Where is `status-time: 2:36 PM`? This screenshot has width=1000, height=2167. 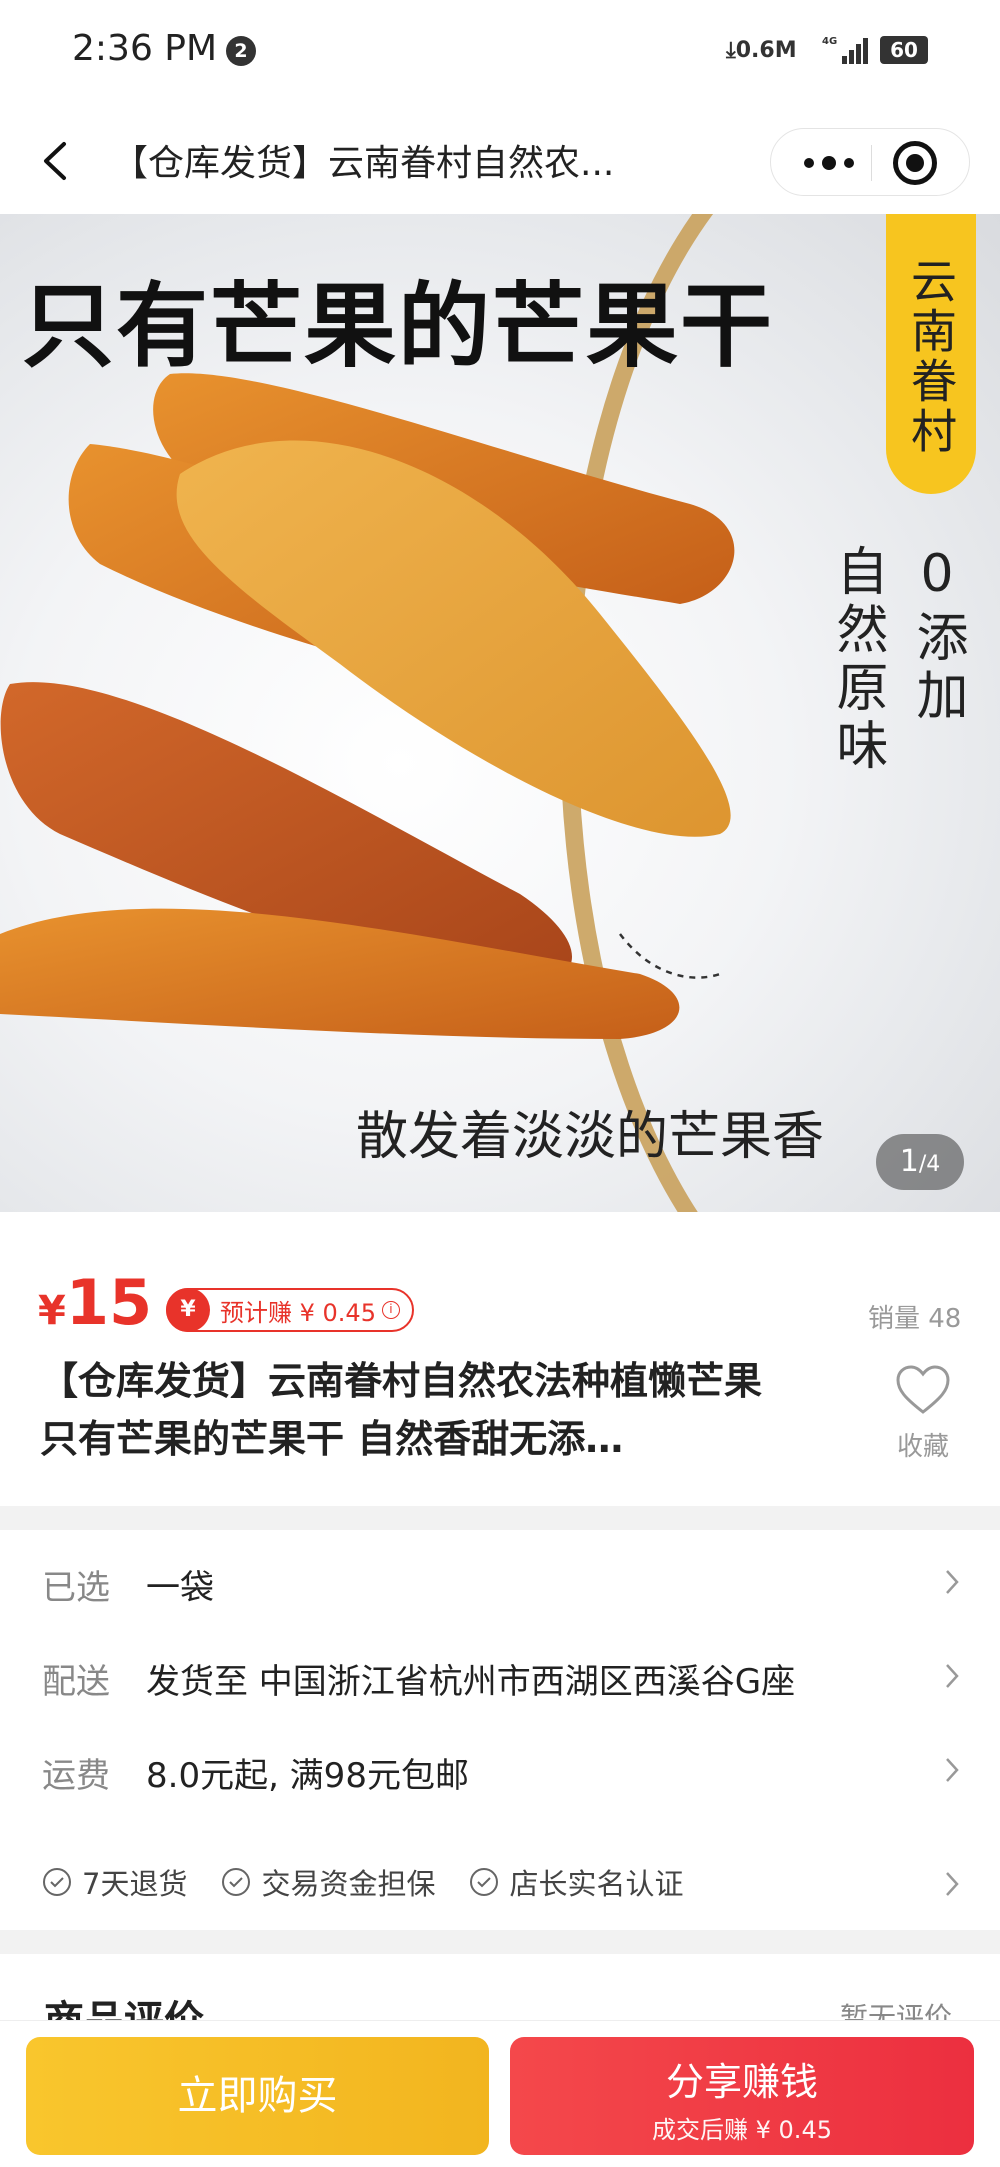
status-time: 2:36 PM is located at coordinates (145, 48).